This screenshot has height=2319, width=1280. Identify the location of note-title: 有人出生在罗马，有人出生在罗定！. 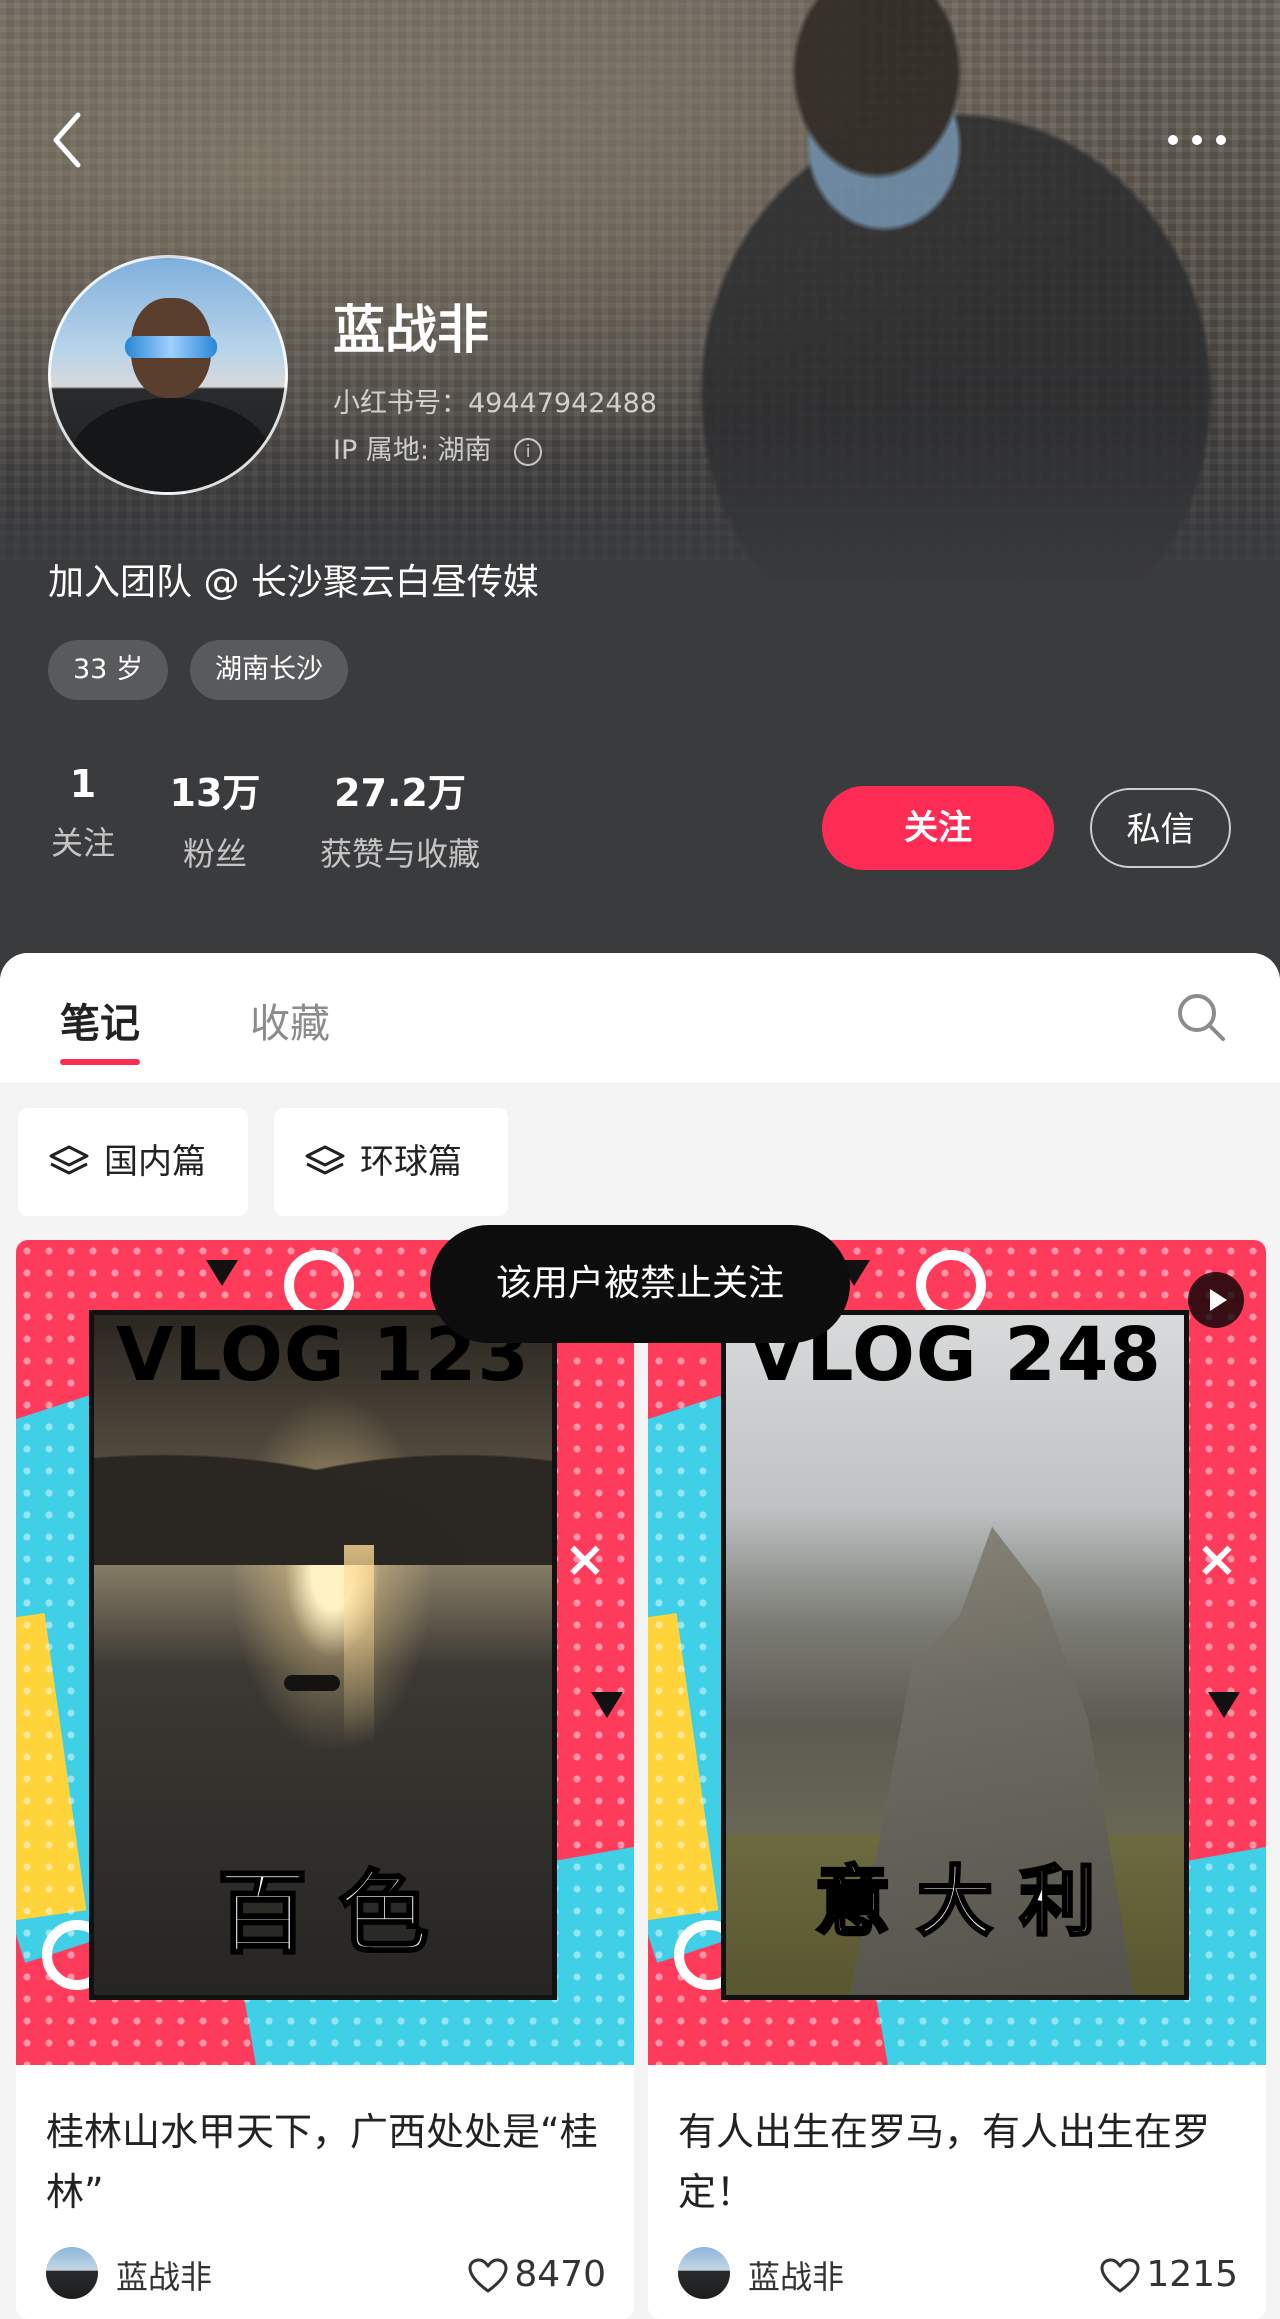
(958, 2162).